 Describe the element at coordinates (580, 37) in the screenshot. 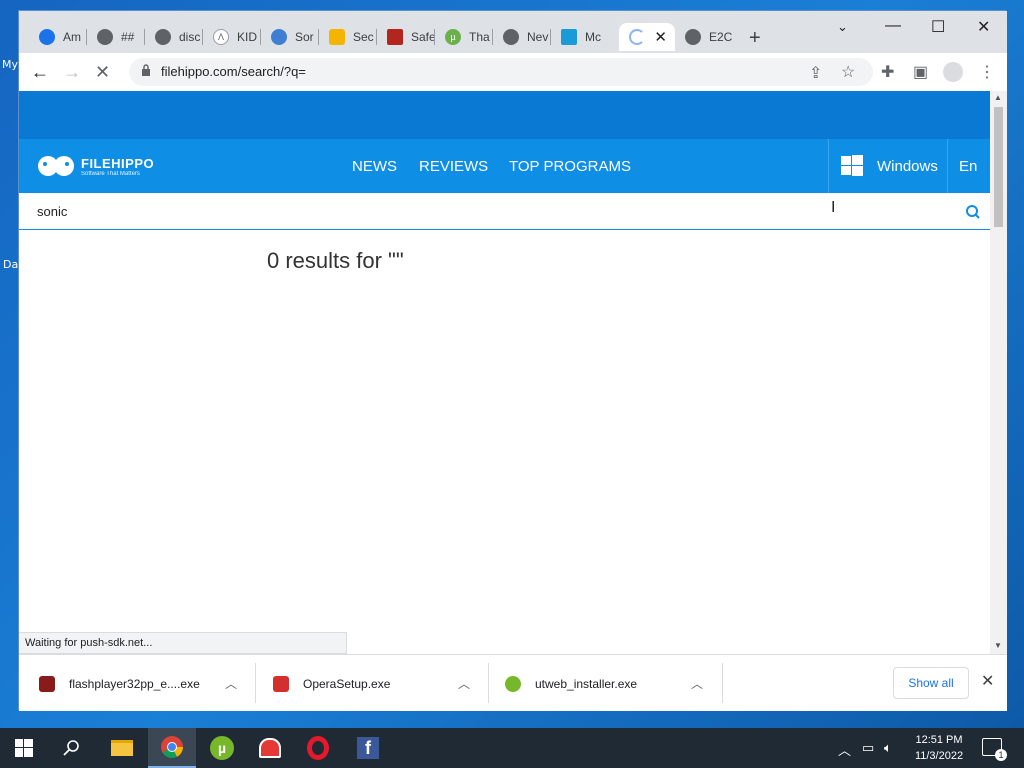

I see `tab: Mc` at that location.